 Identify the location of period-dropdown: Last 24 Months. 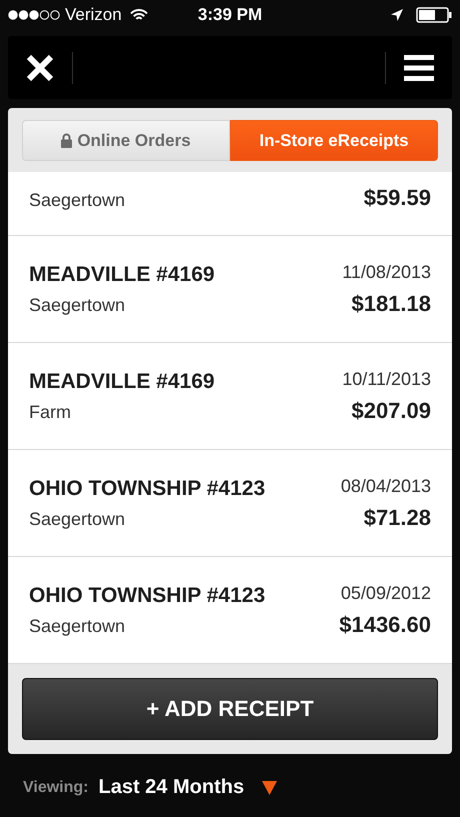
(188, 787).